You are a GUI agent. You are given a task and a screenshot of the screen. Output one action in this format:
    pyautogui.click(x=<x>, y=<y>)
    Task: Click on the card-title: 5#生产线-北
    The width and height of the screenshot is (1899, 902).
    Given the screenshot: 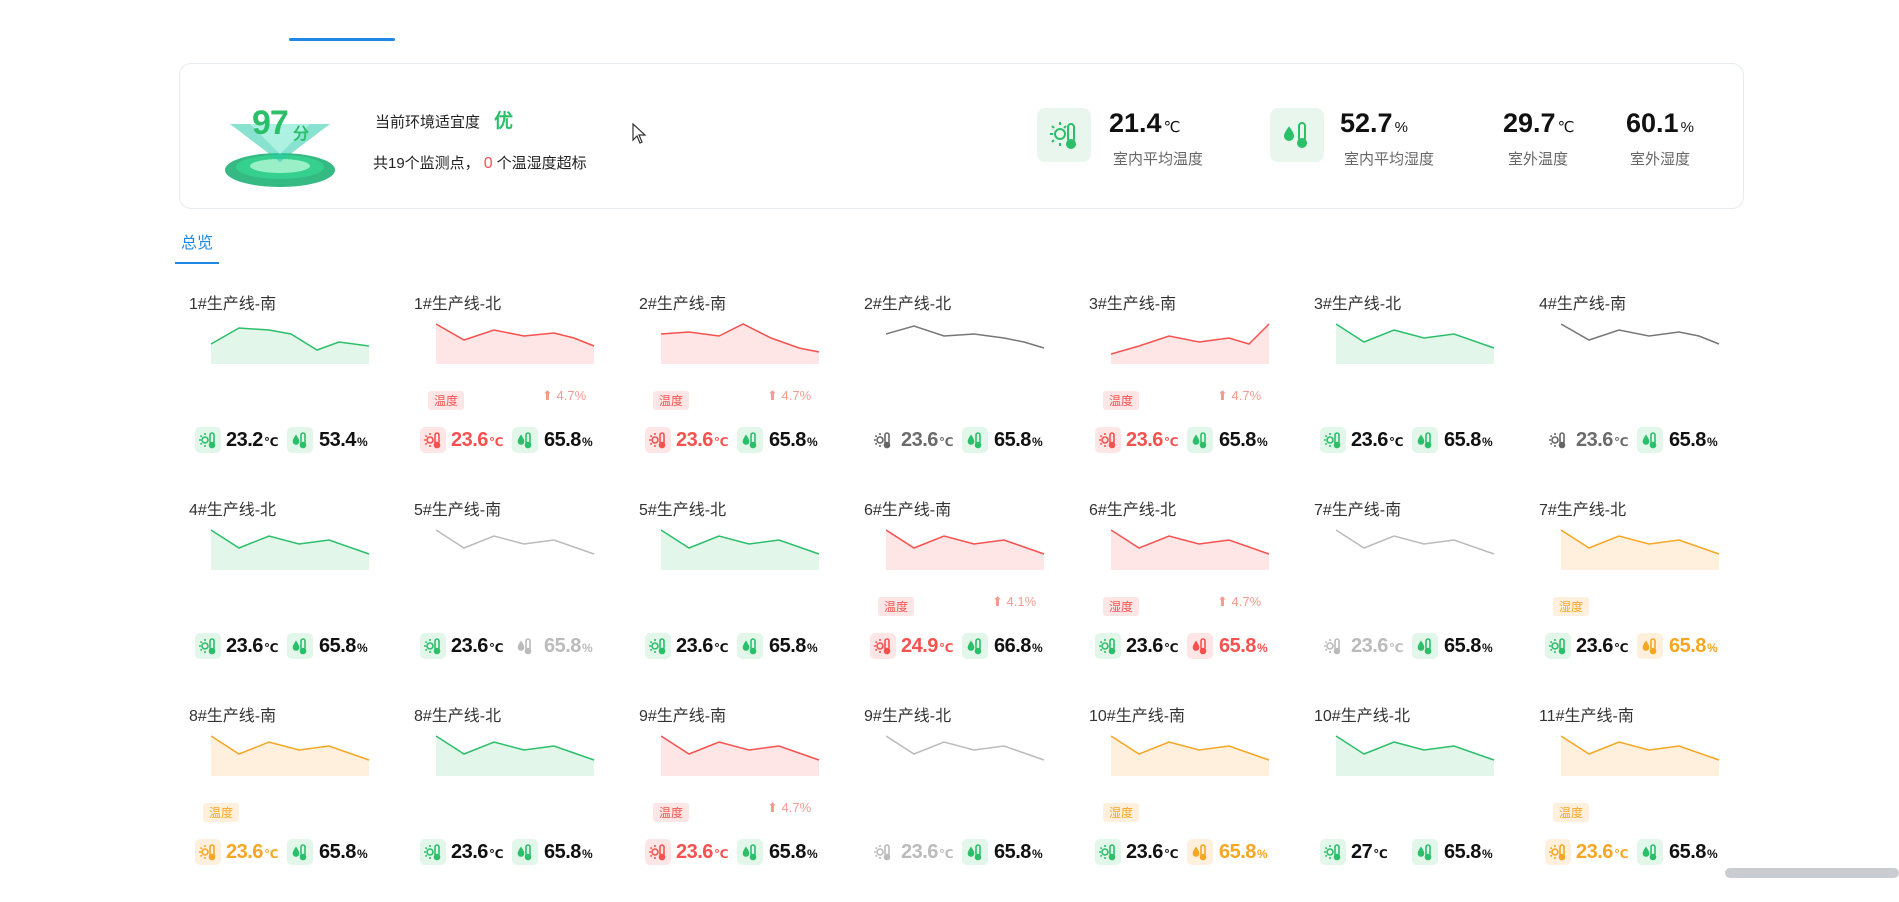 What is the action you would take?
    pyautogui.click(x=683, y=510)
    